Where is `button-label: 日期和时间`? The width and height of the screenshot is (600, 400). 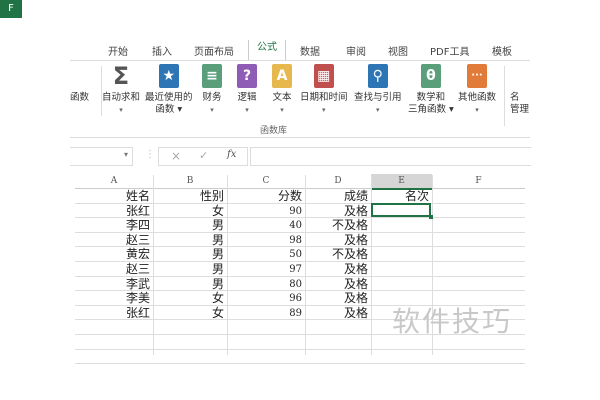 button-label: 日期和时间 is located at coordinates (324, 97).